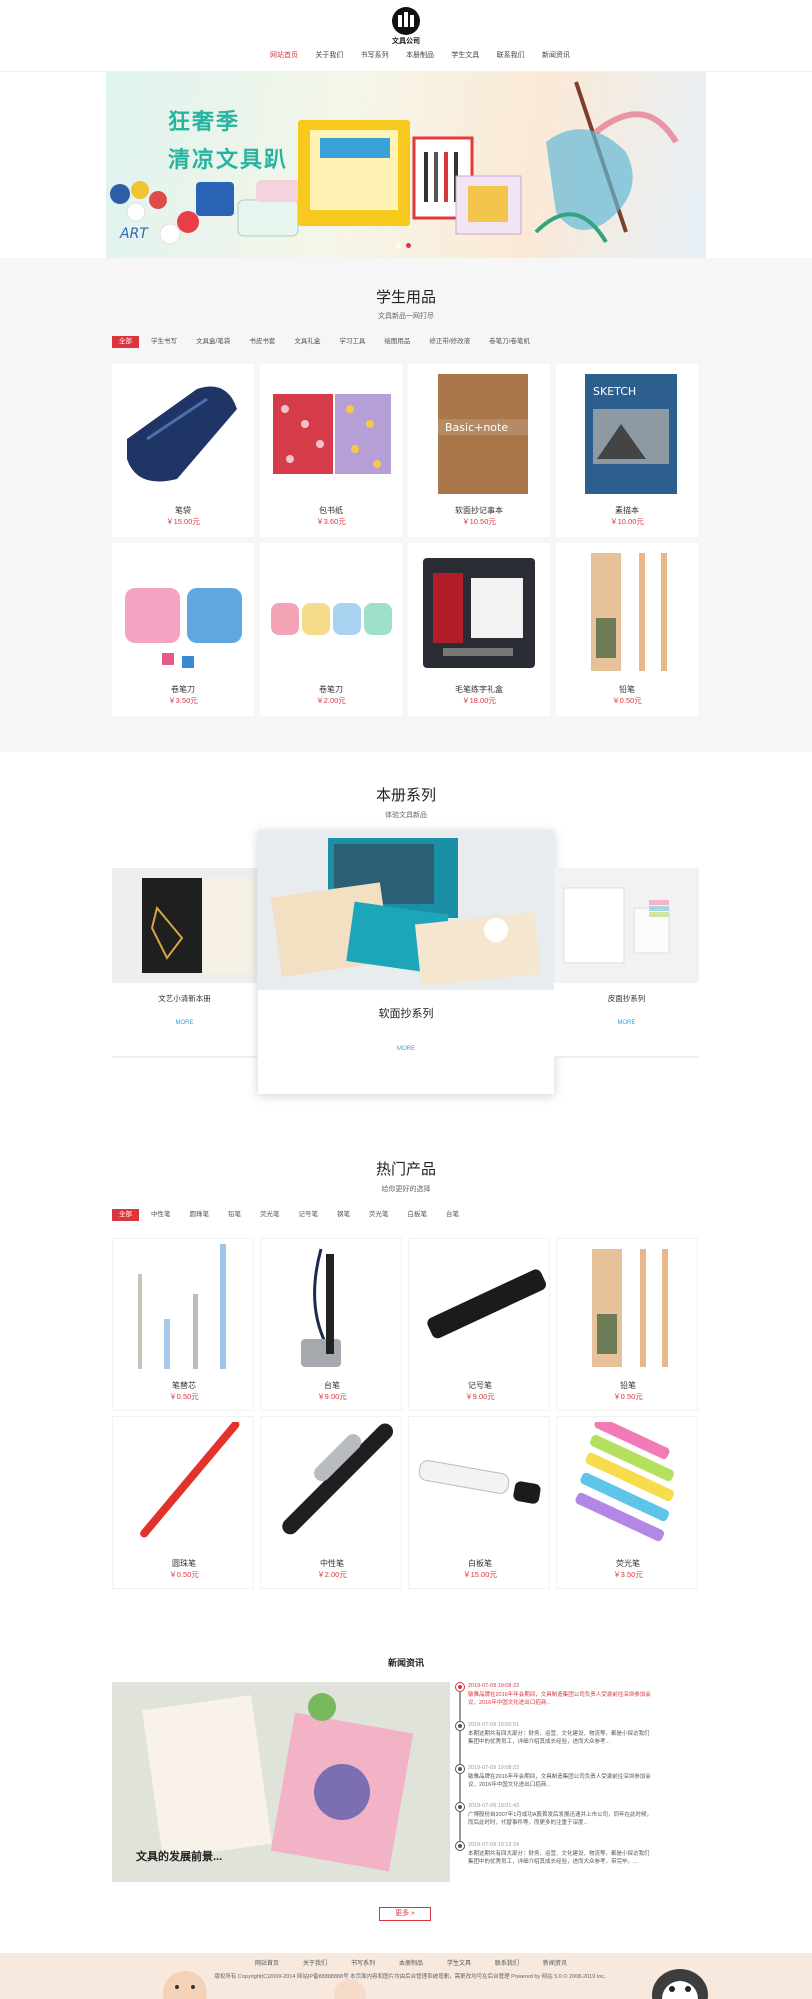  I want to click on calligraphy-set-image, so click(479, 613).